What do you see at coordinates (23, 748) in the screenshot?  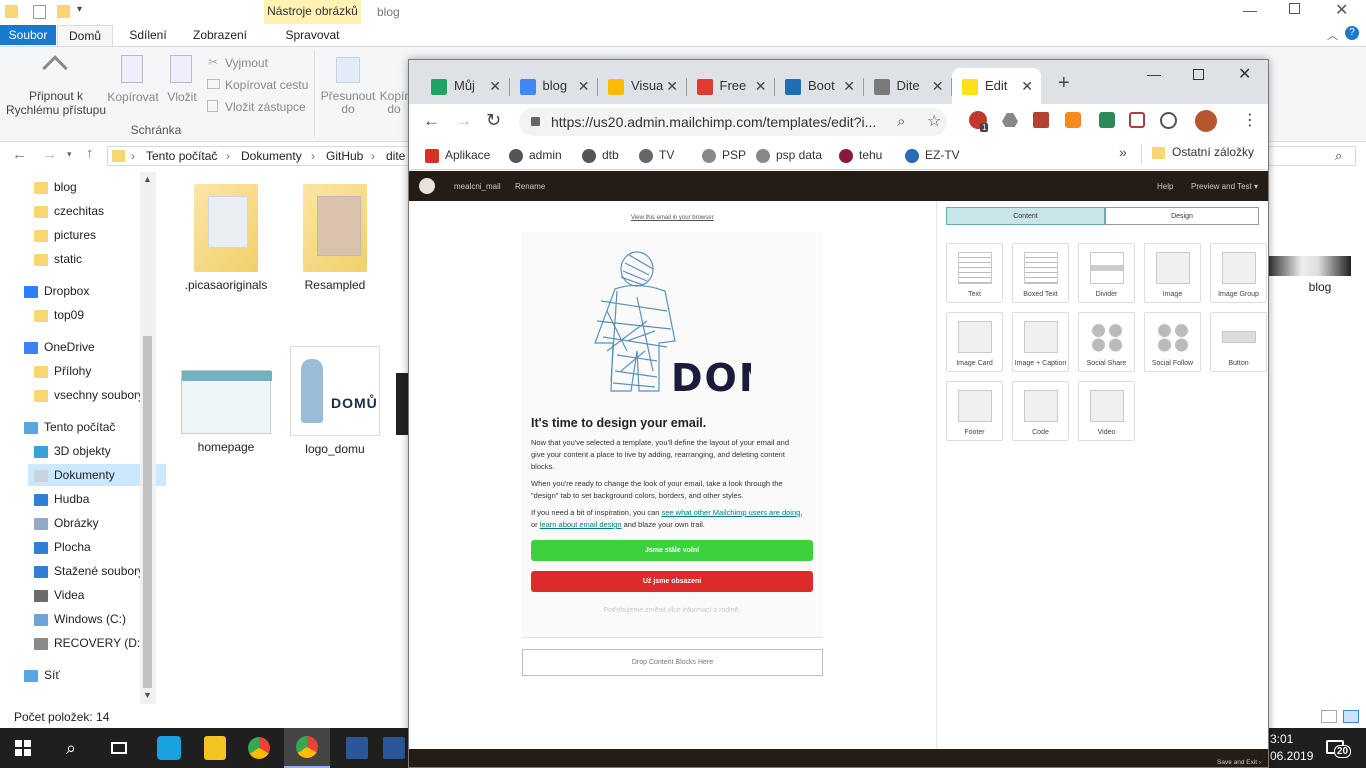 I see `start-button` at bounding box center [23, 748].